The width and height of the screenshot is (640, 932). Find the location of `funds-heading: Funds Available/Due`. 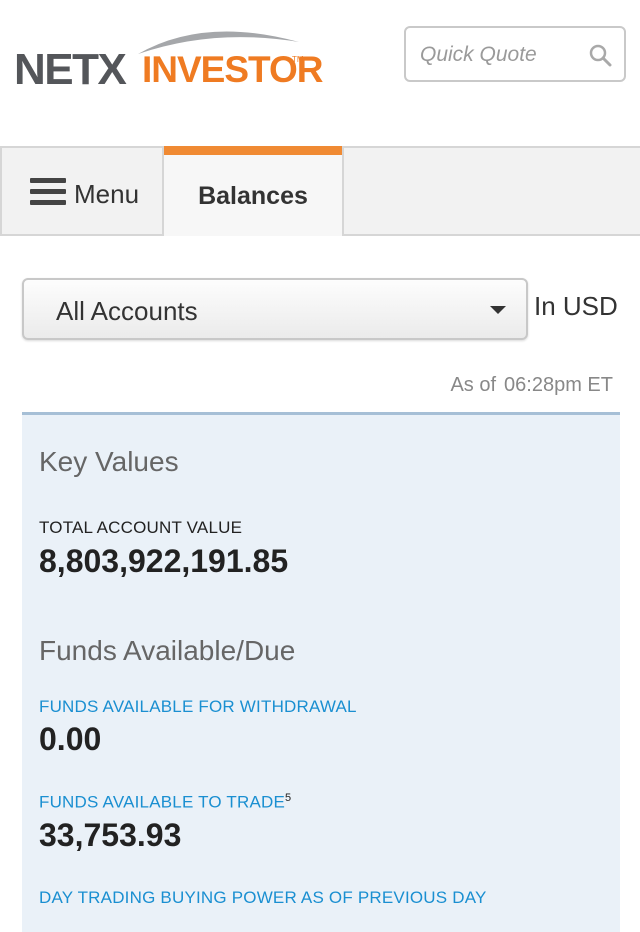

funds-heading: Funds Available/Due is located at coordinates (167, 650).